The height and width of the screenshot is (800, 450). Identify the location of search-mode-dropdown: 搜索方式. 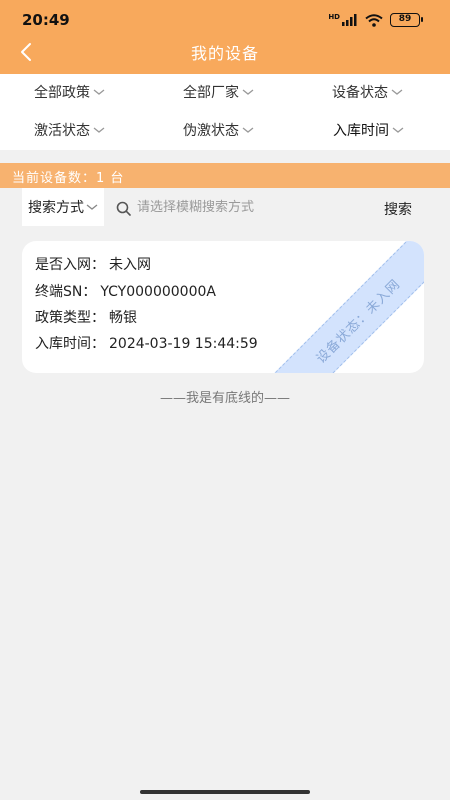
(63, 207).